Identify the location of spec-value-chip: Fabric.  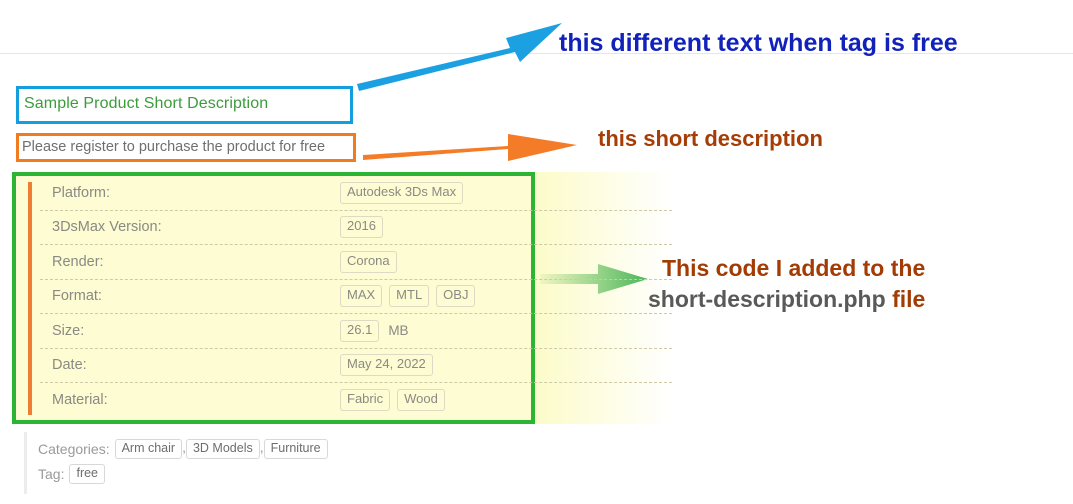
(365, 399).